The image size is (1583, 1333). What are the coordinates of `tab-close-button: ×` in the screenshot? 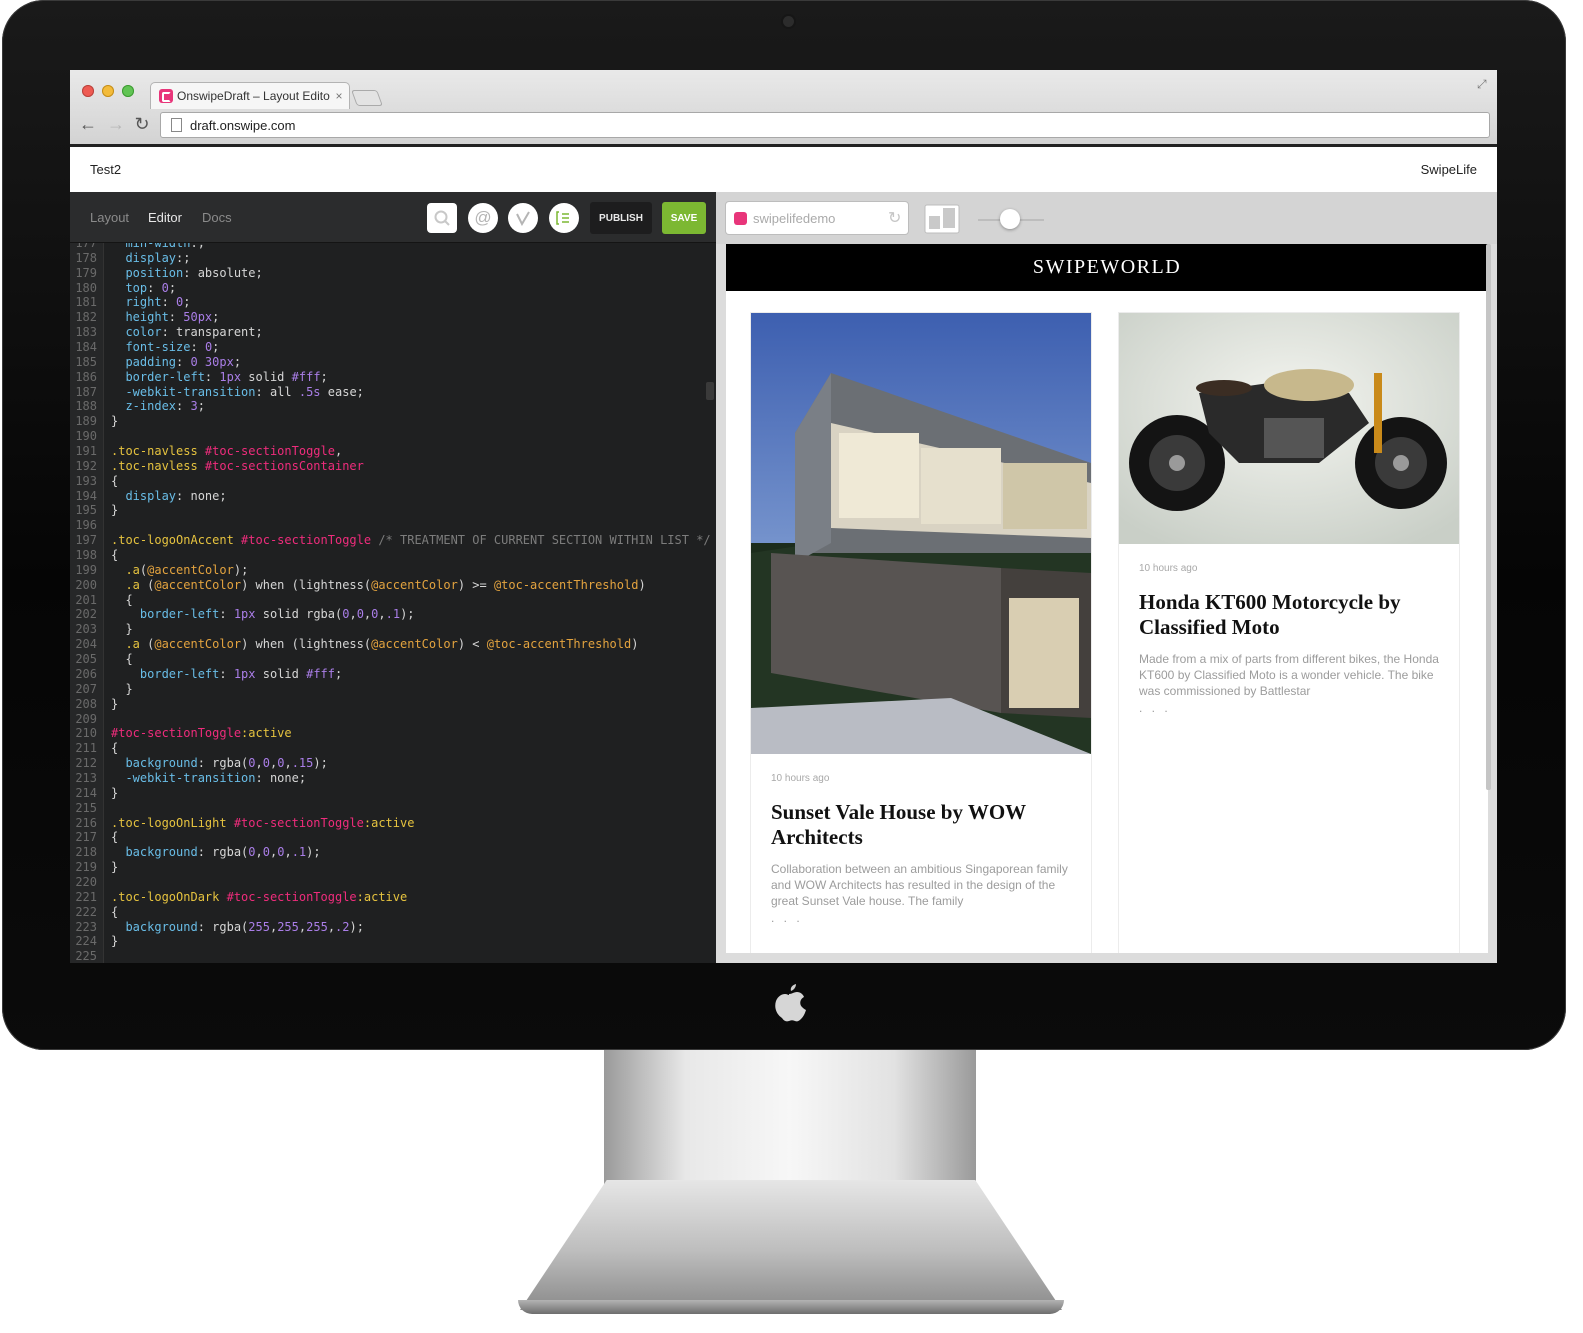 It's located at (339, 96).